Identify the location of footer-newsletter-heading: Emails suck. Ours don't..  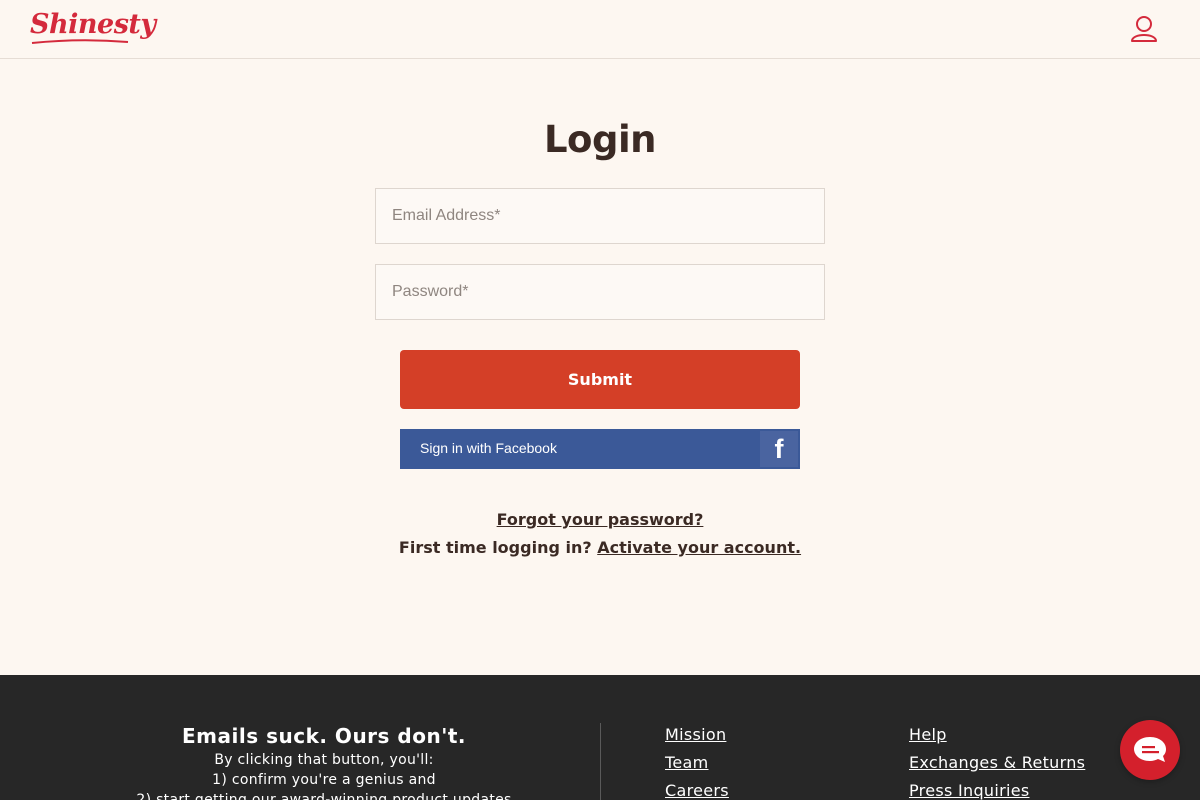
(324, 736).